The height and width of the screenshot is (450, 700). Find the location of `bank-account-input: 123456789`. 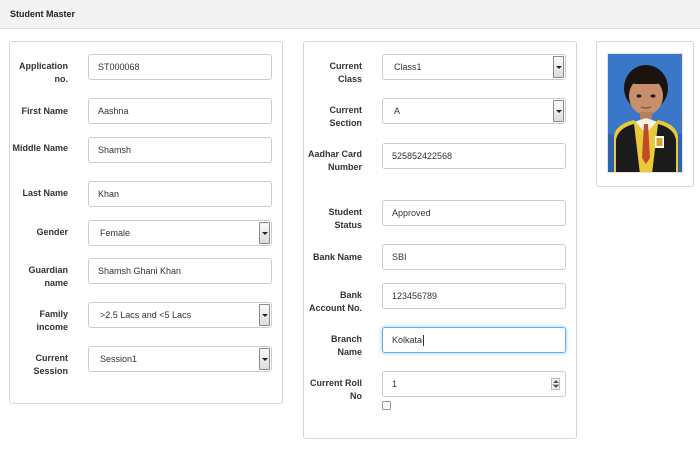

bank-account-input: 123456789 is located at coordinates (474, 296).